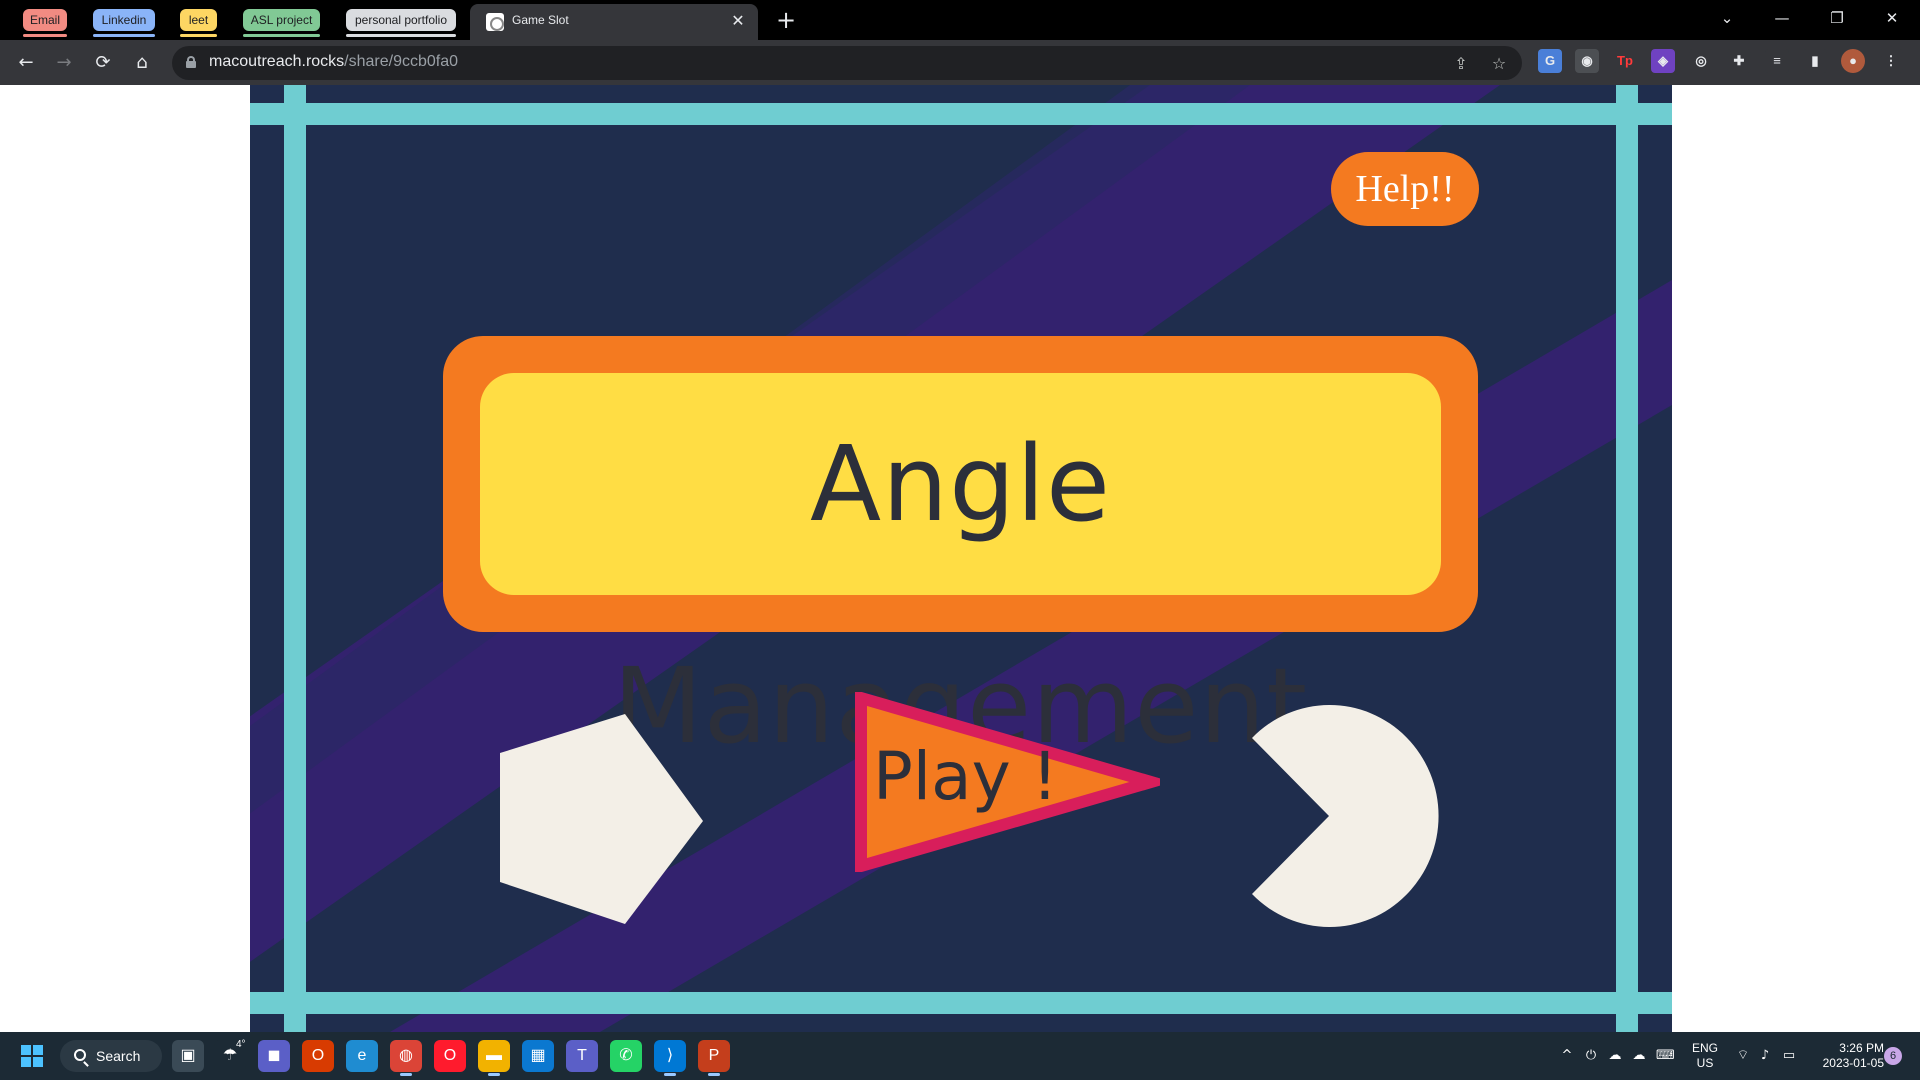 This screenshot has width=1920, height=1080. I want to click on clock-date: 2023-01-05, so click(1853, 1063).